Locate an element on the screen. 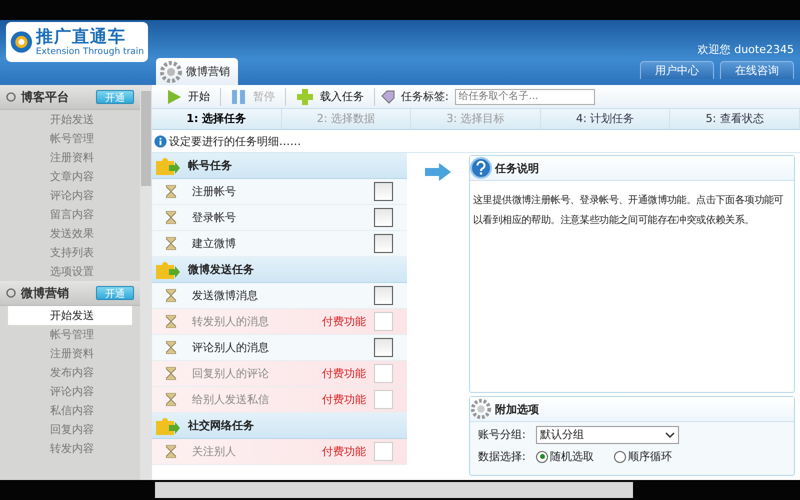 The height and width of the screenshot is (500, 800). tag-icon is located at coordinates (388, 97).